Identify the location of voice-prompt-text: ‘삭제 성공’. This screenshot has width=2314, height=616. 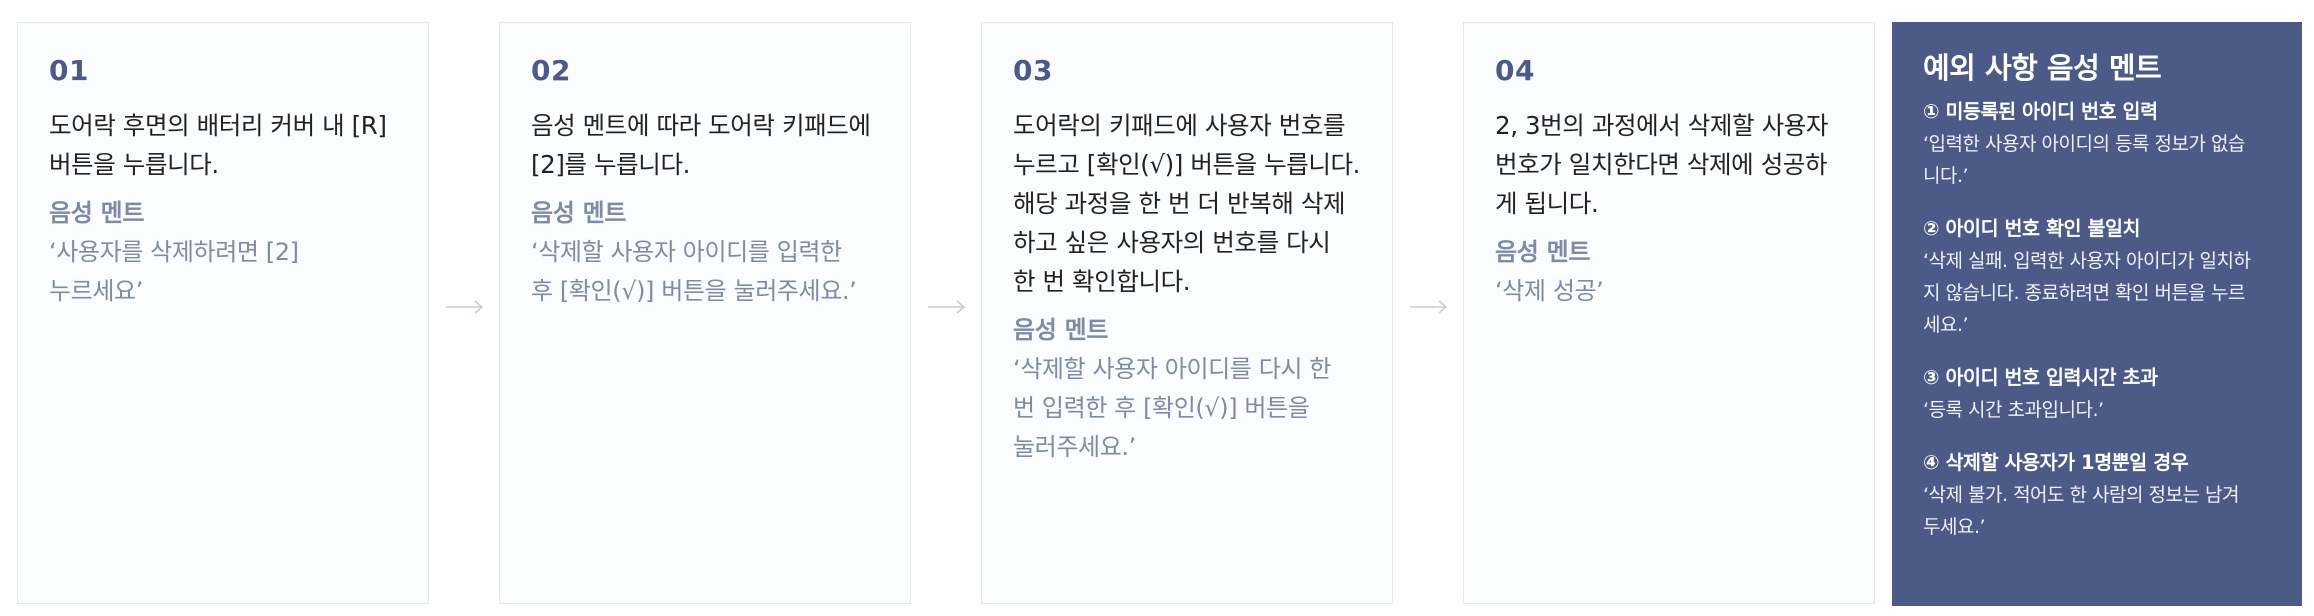
(1669, 291).